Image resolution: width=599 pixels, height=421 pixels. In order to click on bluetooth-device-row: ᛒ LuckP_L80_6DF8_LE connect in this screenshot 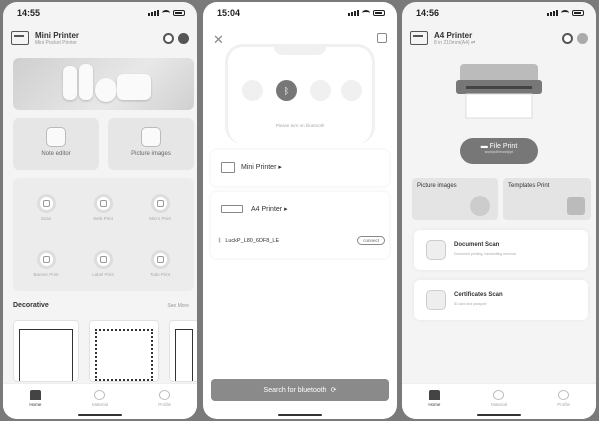, I will do `click(301, 240)`.